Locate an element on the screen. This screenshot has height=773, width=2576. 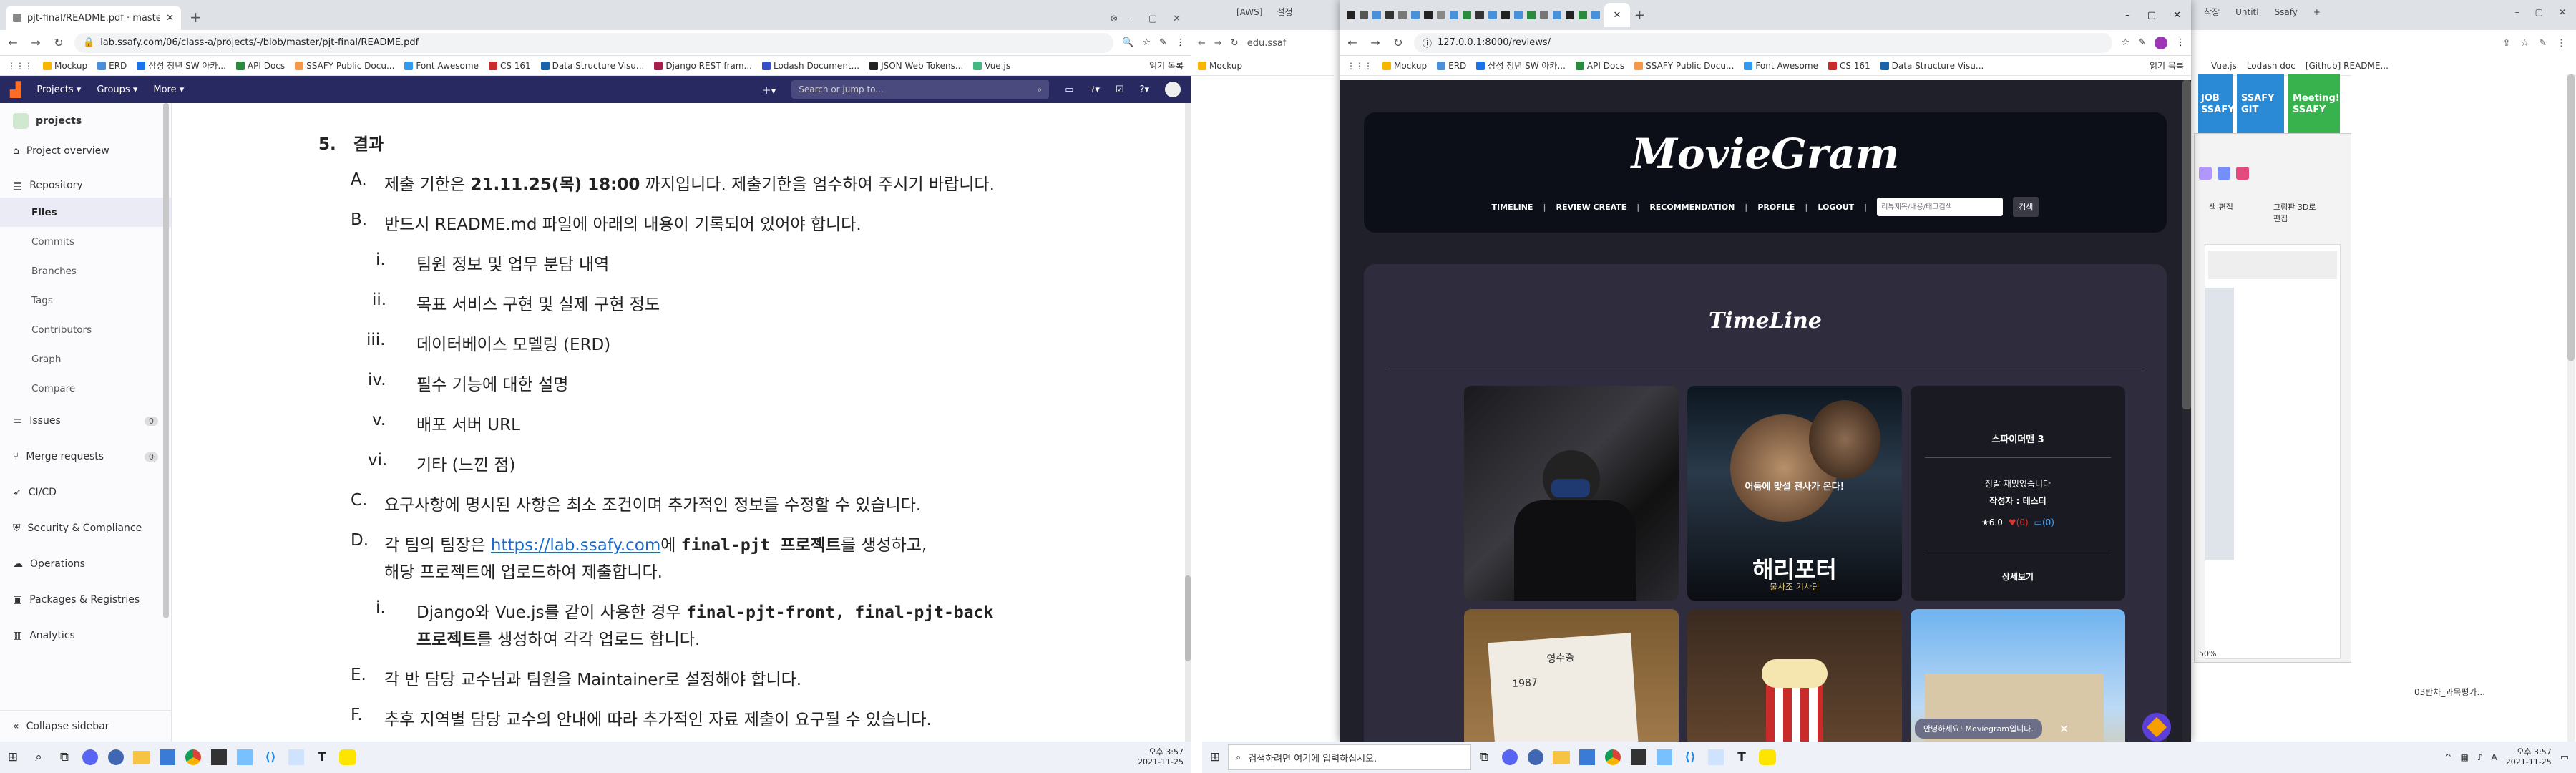
nav-timeline: TIMELINE is located at coordinates (1512, 208).